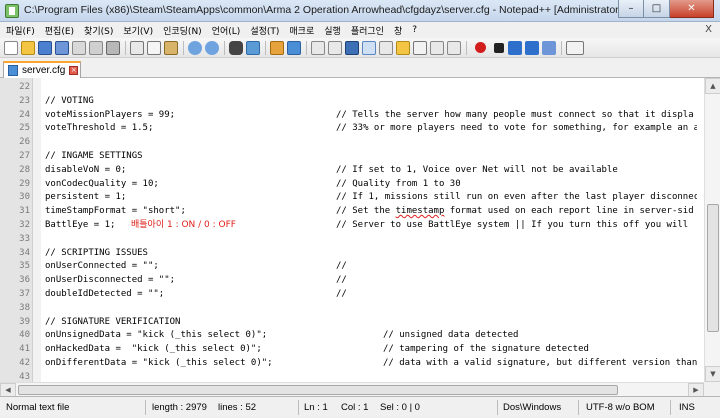 The height and width of the screenshot is (418, 720). Describe the element at coordinates (369, 294) in the screenshot. I see `code-line: doubleIdDetected = ""; //` at that location.